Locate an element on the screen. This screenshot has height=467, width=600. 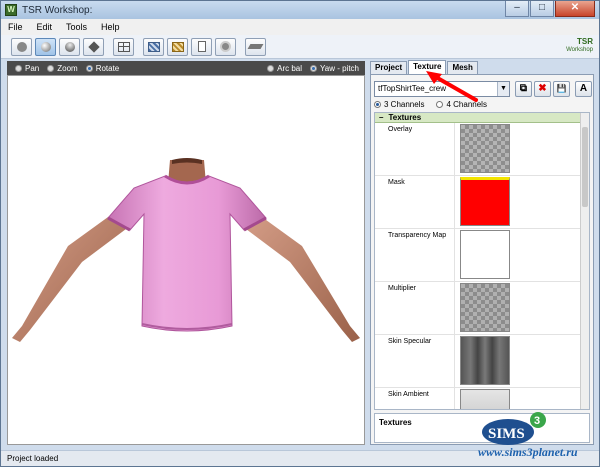
disc-button is located at coordinates (225, 46).